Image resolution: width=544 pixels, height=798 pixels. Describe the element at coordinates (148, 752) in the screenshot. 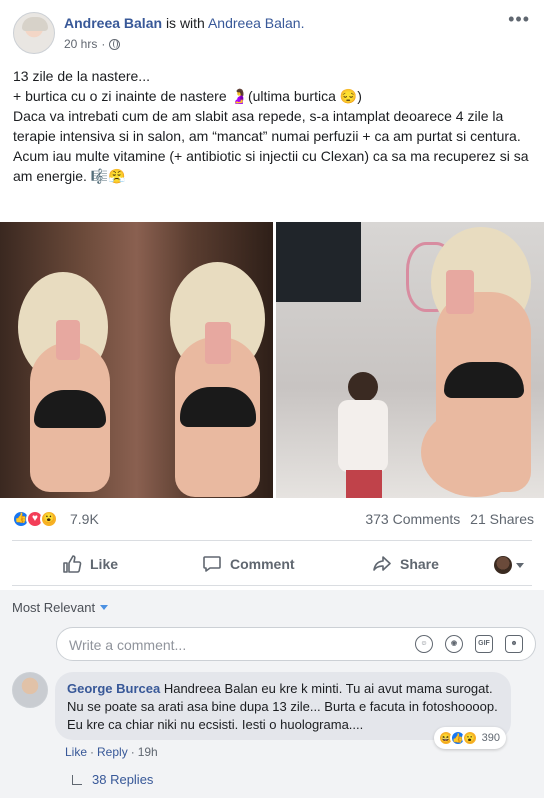

I see `comment-time: 19h` at that location.